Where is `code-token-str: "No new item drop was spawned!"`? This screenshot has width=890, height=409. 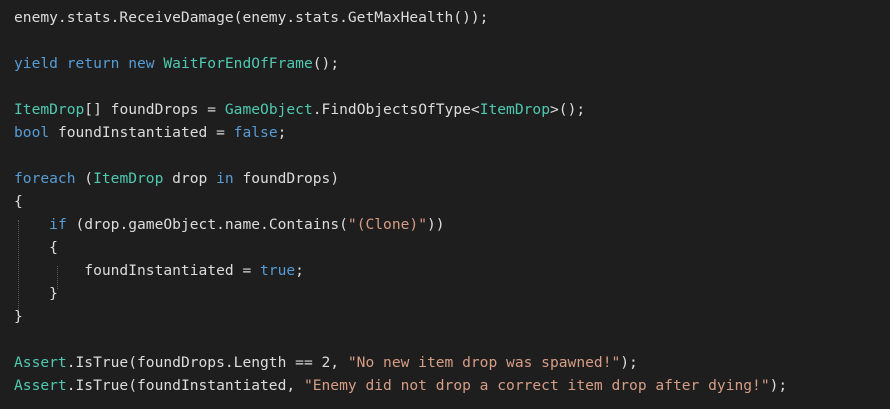 code-token-str: "No new item drop was spawned!" is located at coordinates (484, 362).